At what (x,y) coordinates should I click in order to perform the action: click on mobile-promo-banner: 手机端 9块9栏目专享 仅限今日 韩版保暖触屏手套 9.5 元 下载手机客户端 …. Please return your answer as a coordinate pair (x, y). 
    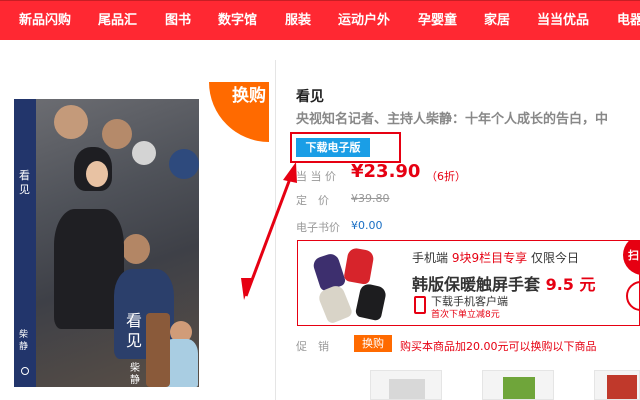
    Looking at the image, I should click on (468, 283).